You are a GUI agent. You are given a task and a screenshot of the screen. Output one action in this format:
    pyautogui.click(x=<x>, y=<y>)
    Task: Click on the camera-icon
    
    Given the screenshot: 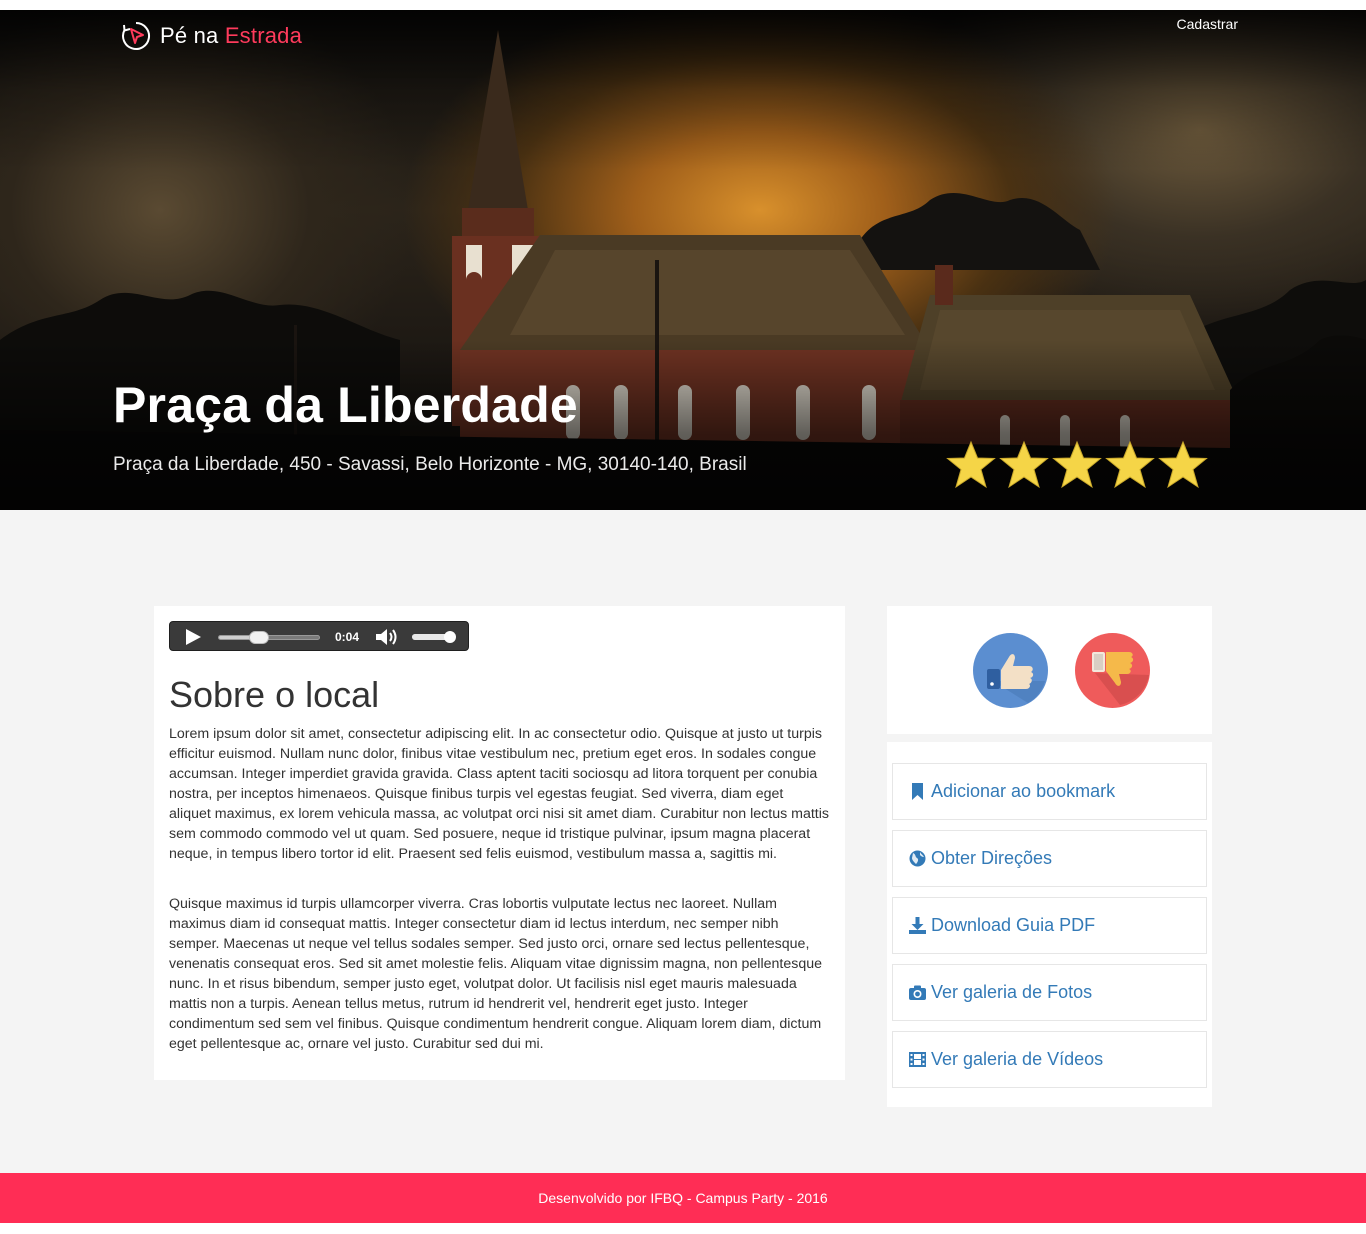 What is the action you would take?
    pyautogui.click(x=917, y=992)
    